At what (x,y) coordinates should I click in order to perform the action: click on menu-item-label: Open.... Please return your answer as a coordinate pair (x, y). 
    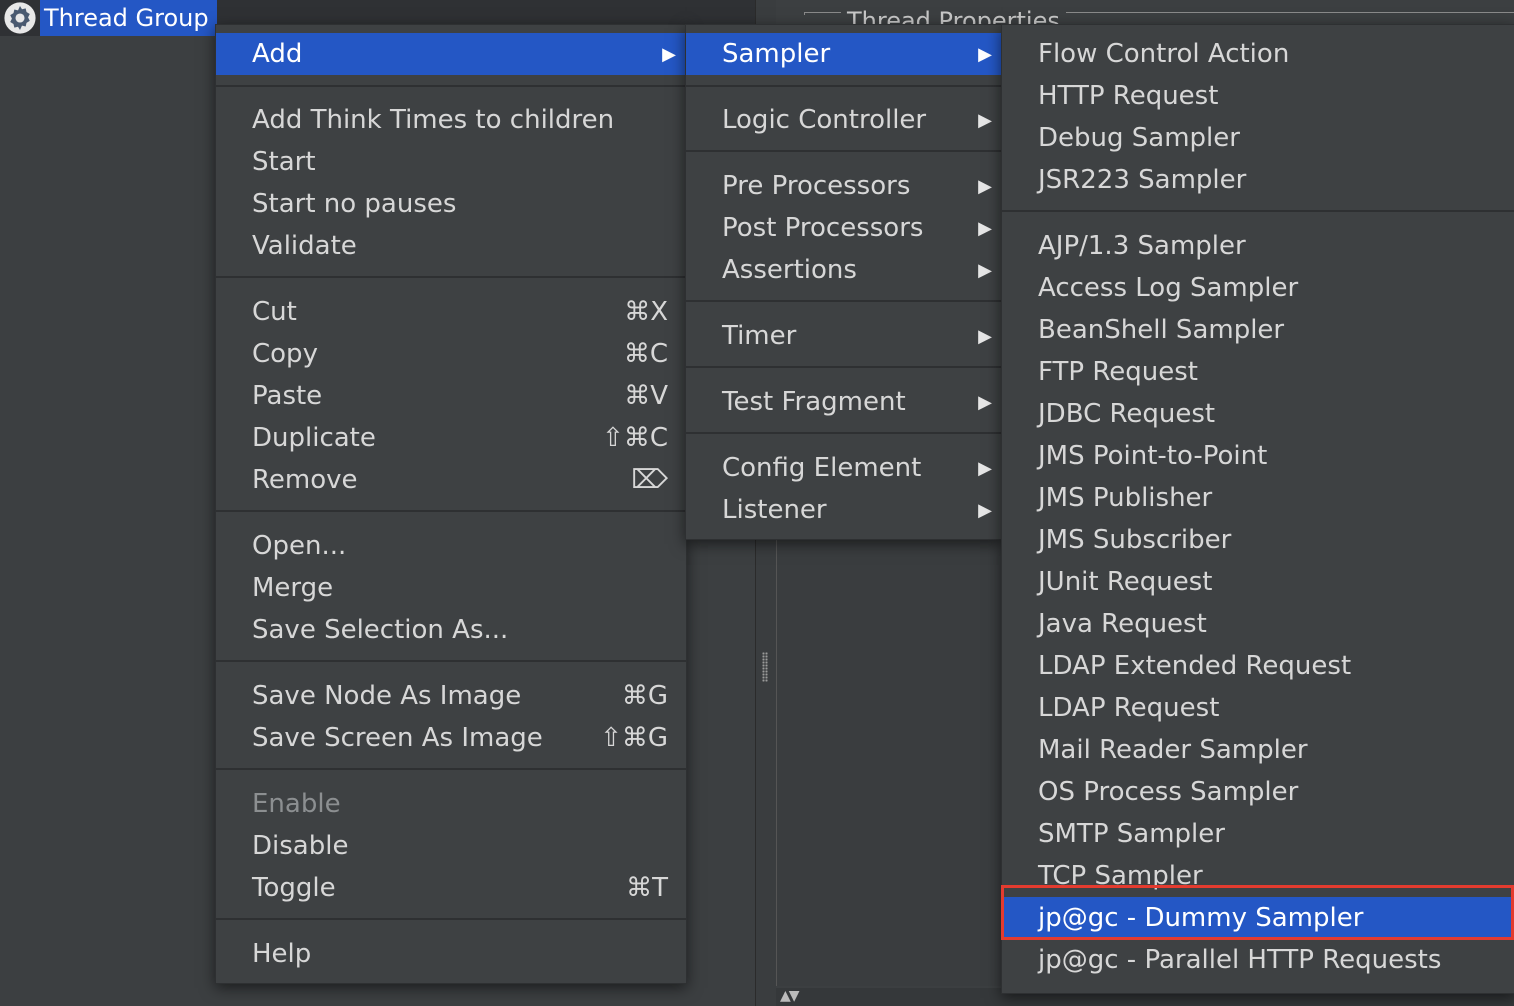
    Looking at the image, I should click on (299, 546).